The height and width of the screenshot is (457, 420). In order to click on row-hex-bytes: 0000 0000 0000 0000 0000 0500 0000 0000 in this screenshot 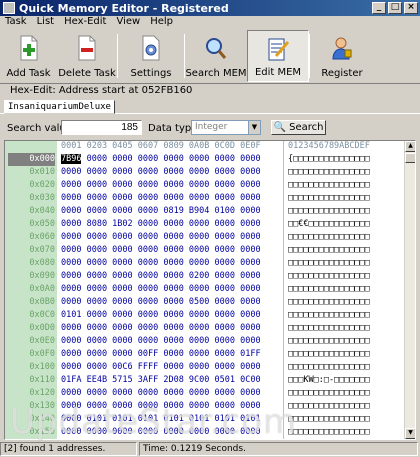, I will do `click(161, 302)`.